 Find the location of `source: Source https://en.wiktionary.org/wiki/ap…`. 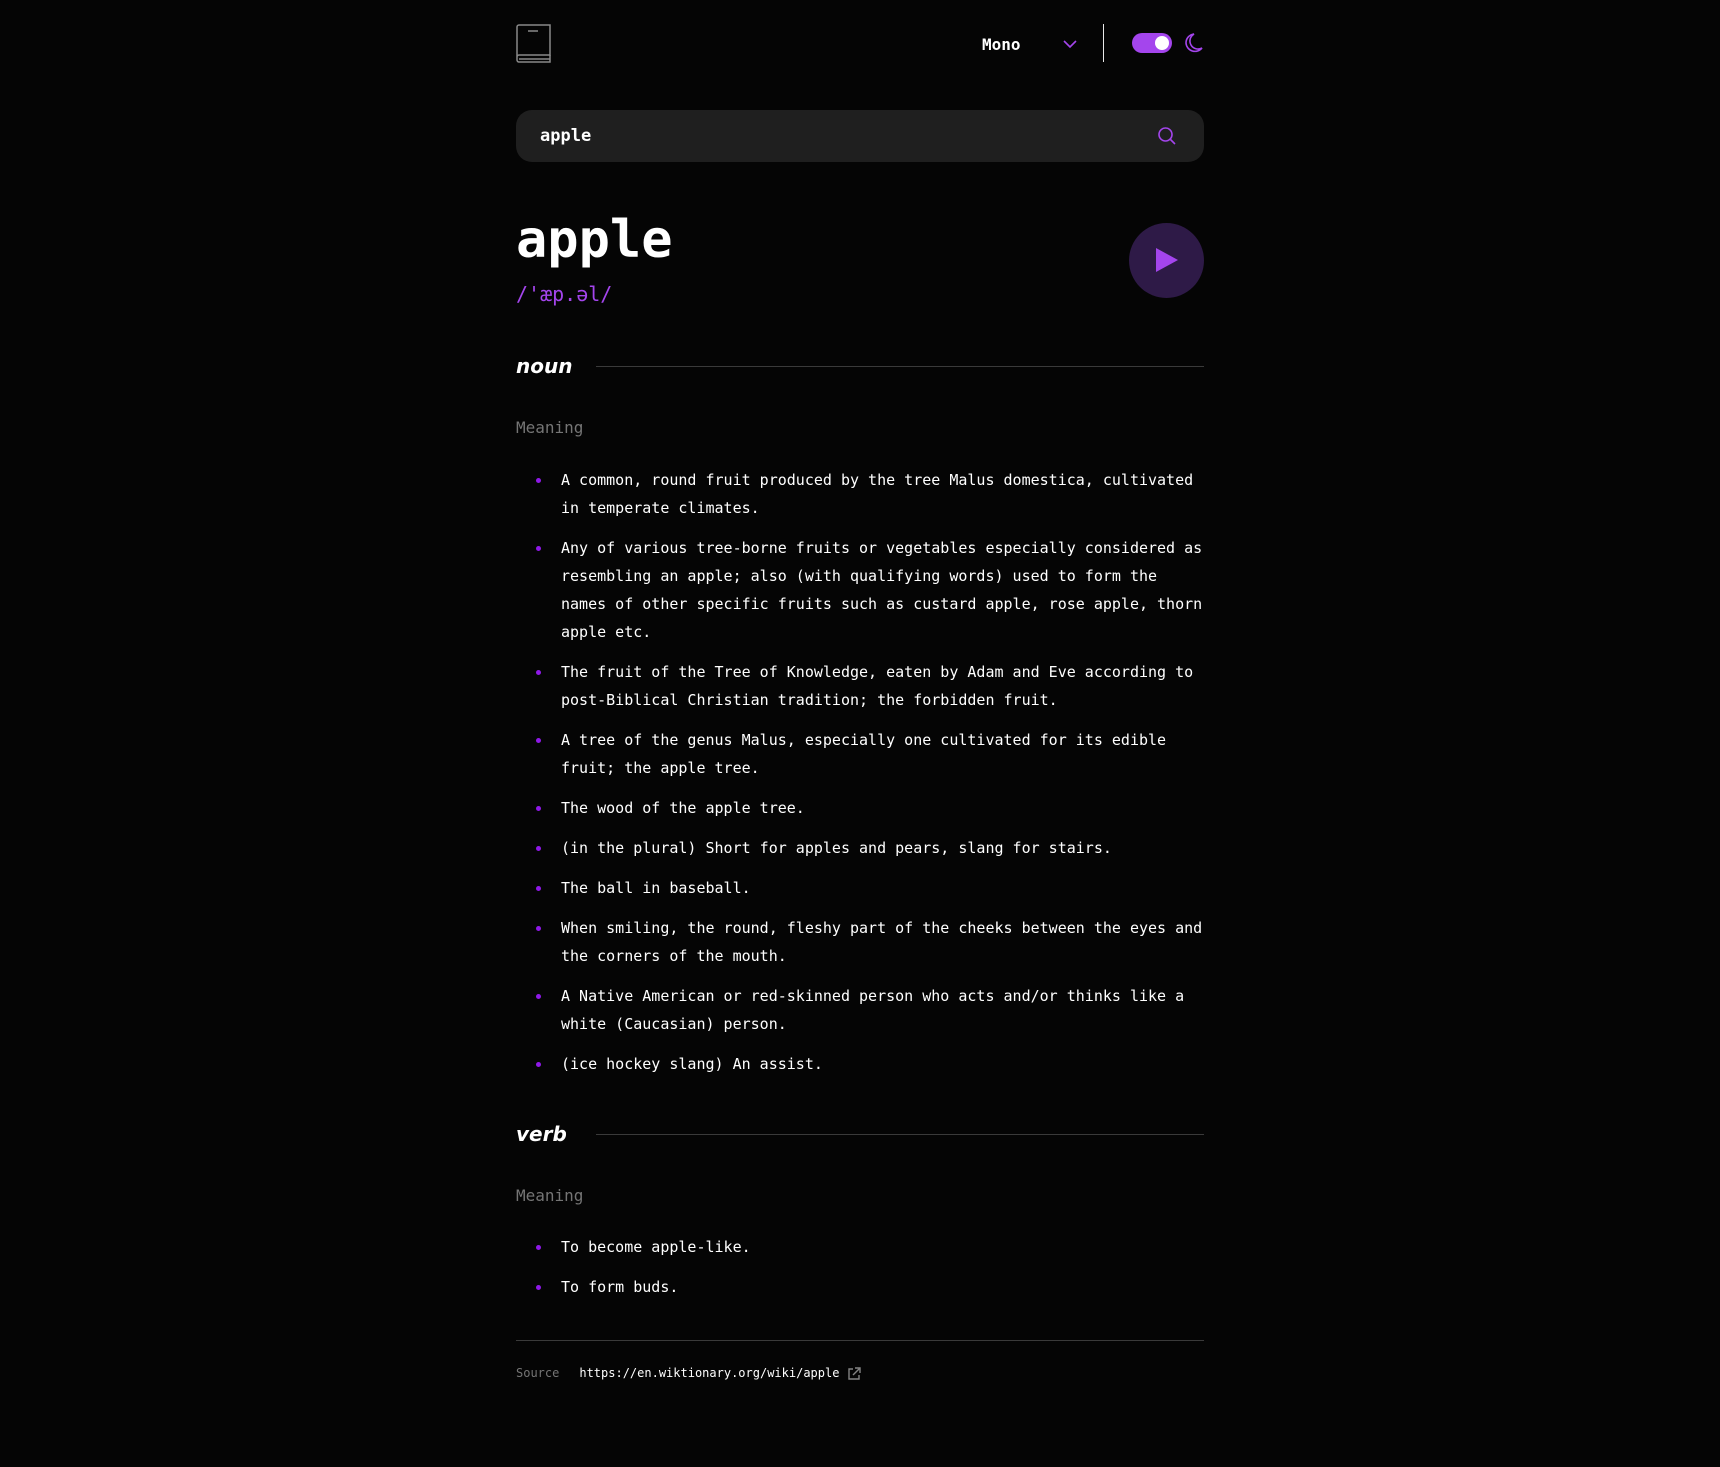

source: Source https://en.wiktionary.org/wiki/ap… is located at coordinates (689, 1373).